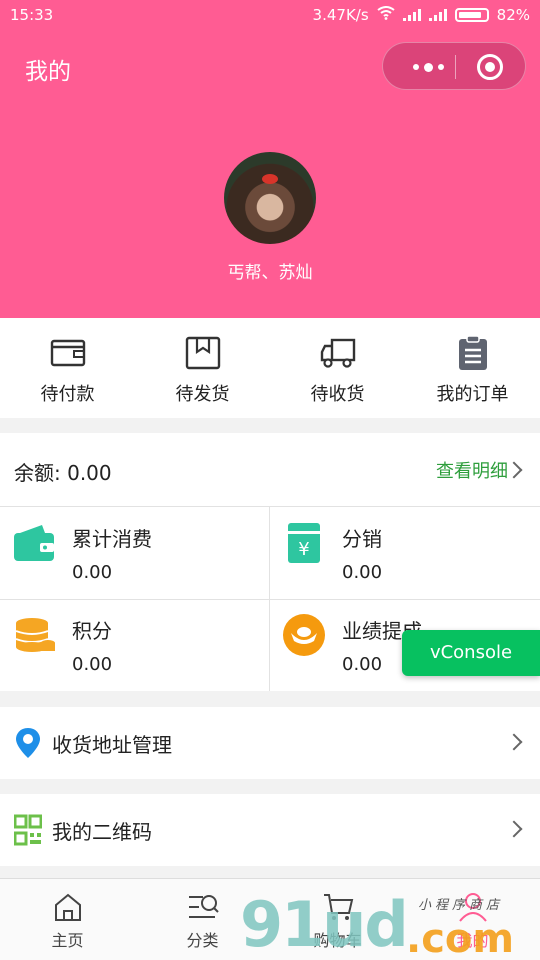 The image size is (540, 960). I want to click on network-speed: 3.47K/s, so click(340, 15).